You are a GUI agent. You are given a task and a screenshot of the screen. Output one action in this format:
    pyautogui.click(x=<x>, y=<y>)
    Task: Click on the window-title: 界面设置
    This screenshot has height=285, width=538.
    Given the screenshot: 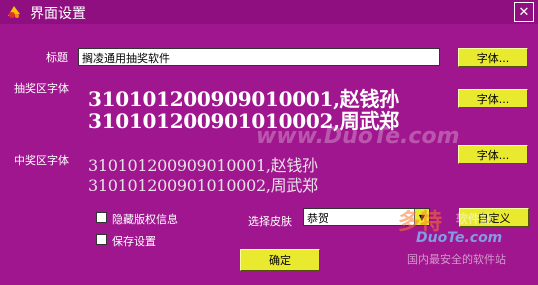 What is the action you would take?
    pyautogui.click(x=58, y=14)
    